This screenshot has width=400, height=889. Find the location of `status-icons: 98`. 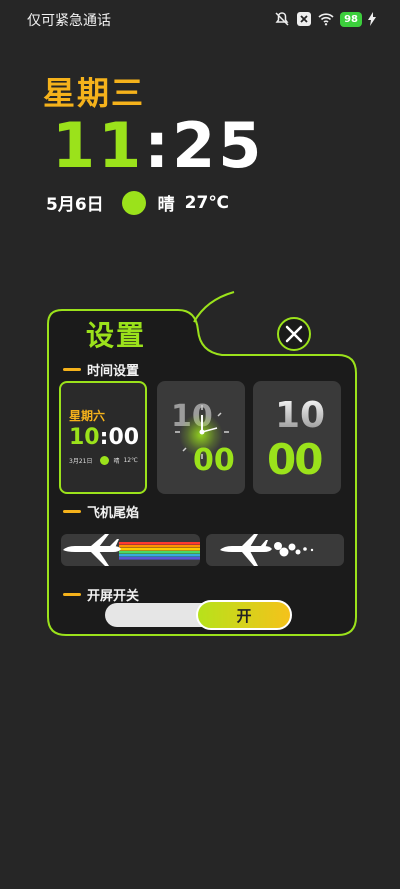

status-icons: 98 is located at coordinates (325, 19).